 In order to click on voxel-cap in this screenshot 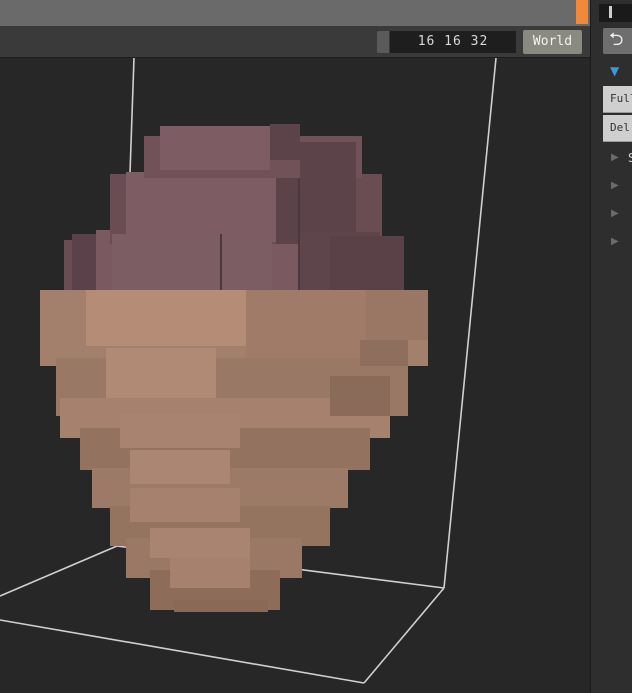, I will do `click(234, 208)`.